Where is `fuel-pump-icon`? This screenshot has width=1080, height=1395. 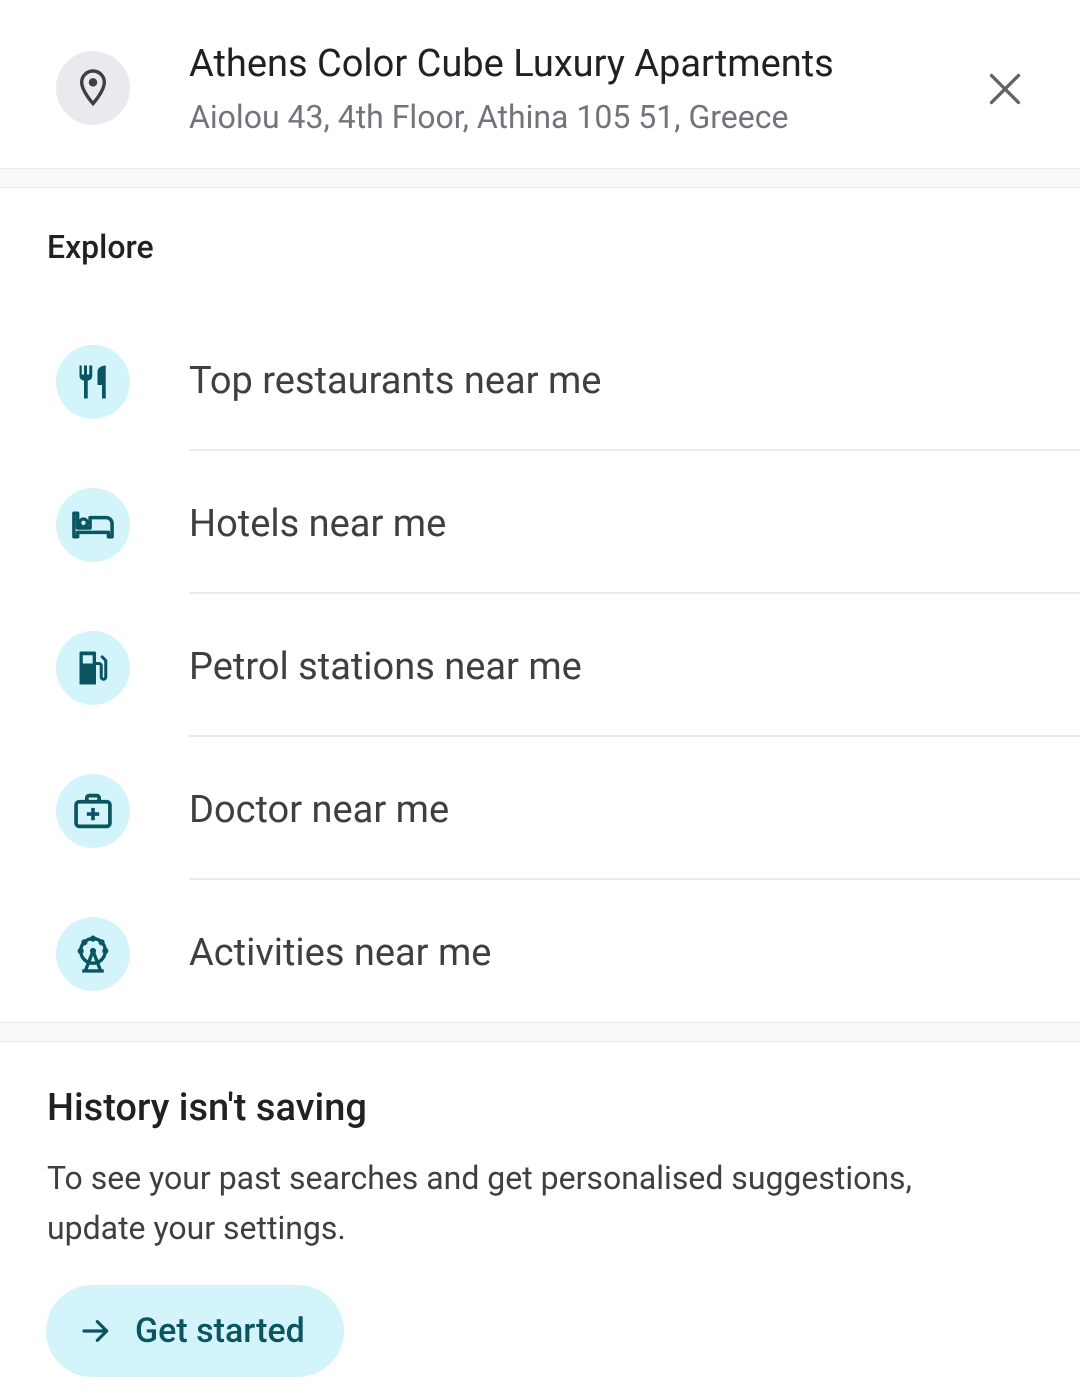
fuel-pump-icon is located at coordinates (93, 668).